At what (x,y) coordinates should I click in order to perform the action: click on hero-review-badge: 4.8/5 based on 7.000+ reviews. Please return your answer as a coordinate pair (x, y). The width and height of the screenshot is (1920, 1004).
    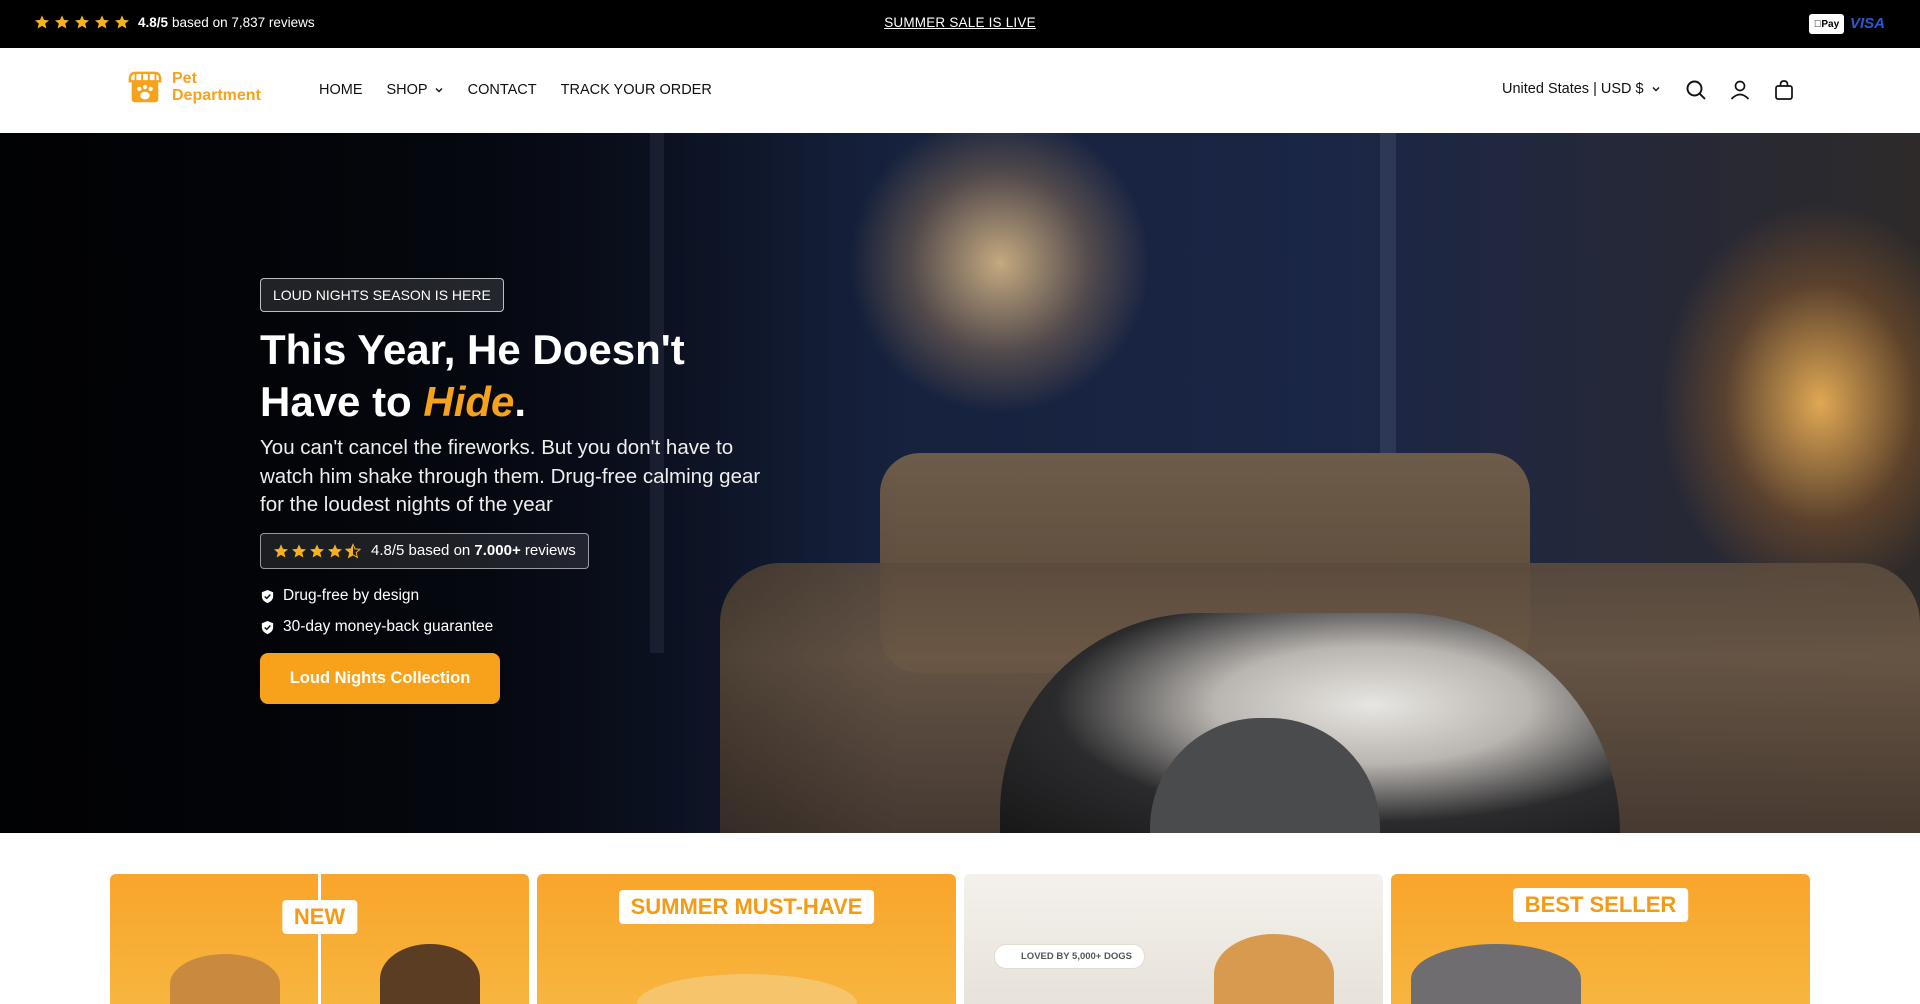
    Looking at the image, I should click on (424, 550).